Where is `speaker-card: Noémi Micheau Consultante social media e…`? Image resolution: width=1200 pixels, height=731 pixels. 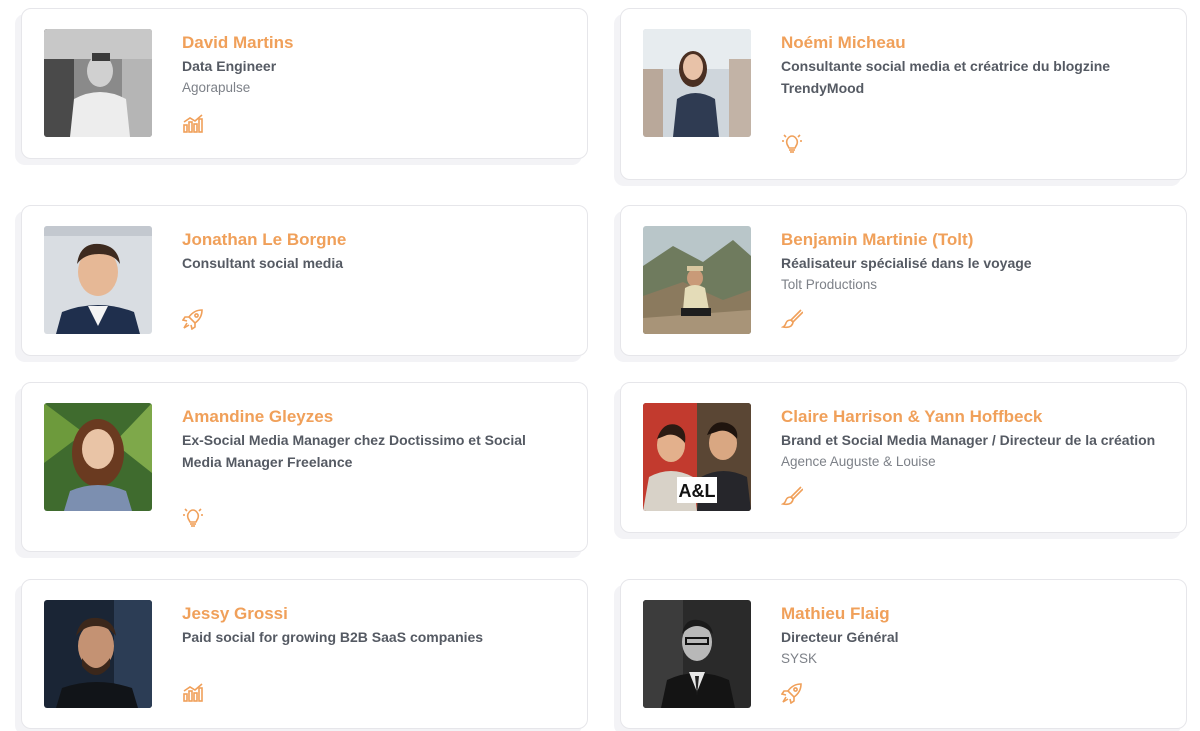 speaker-card: Noémi Micheau Consultante social media e… is located at coordinates (903, 94).